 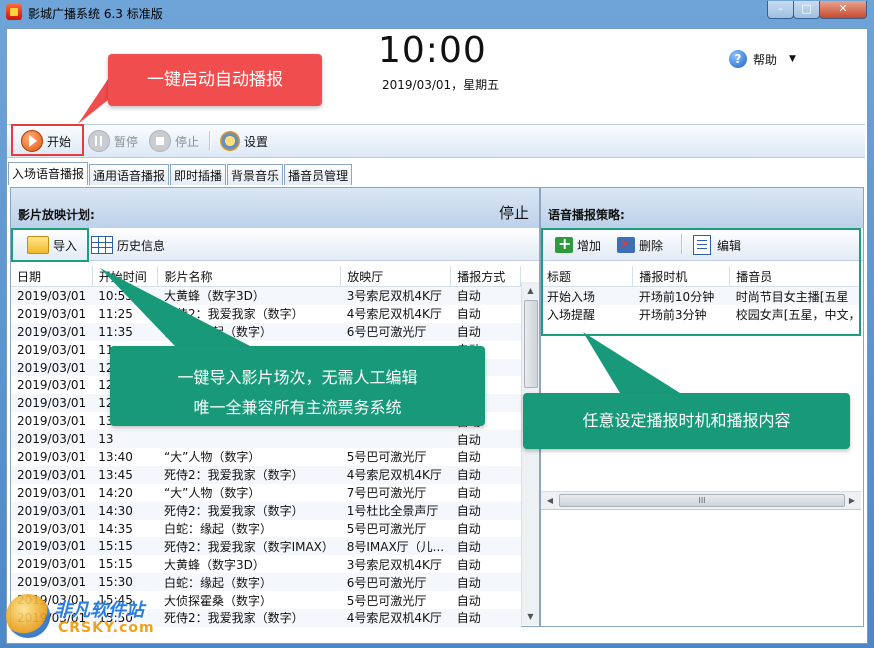 I want to click on import-highlight, so click(x=50, y=245).